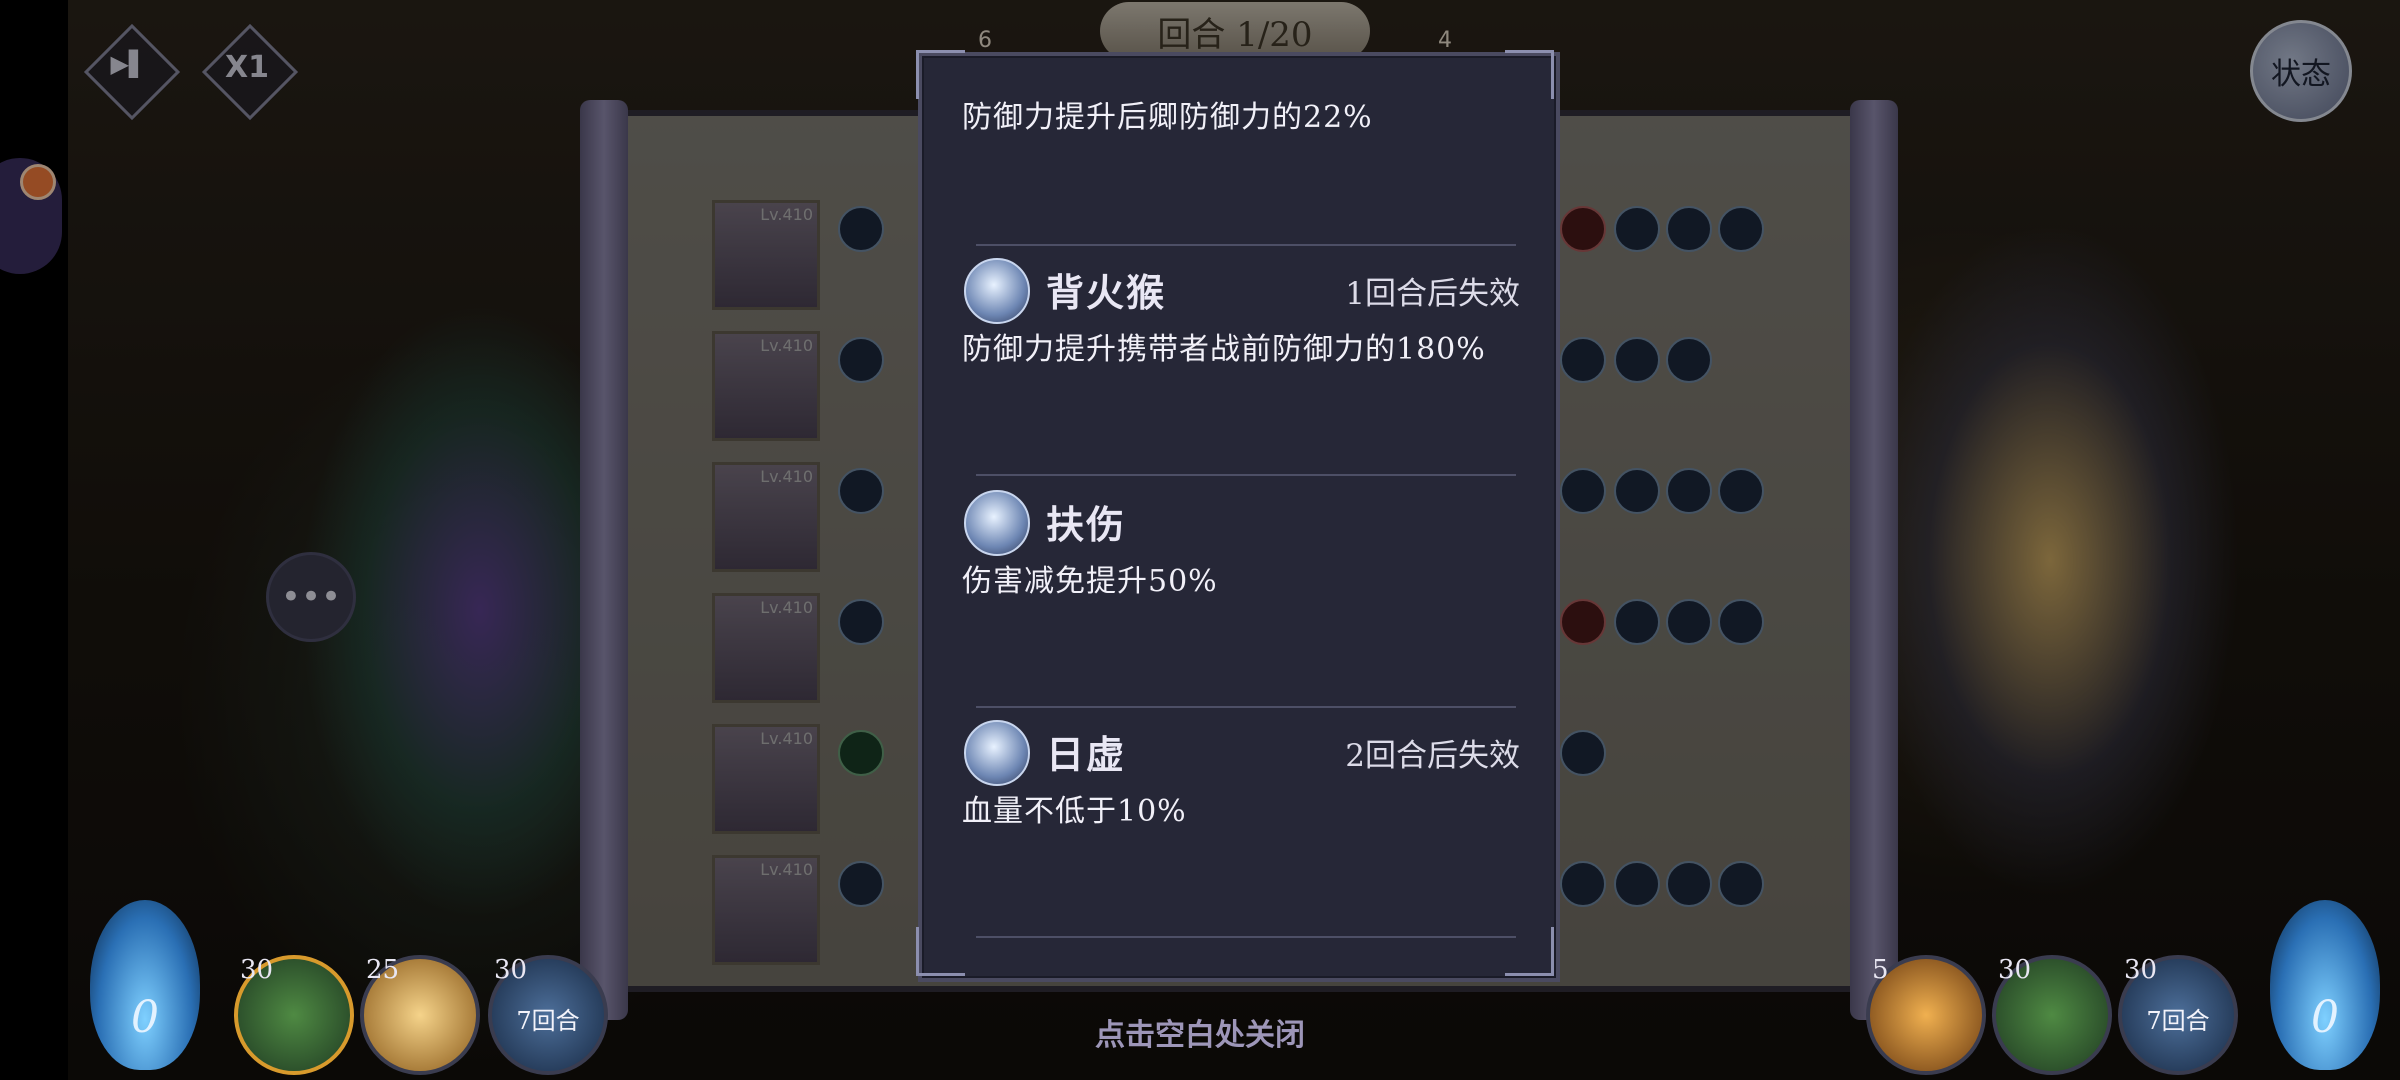 Image resolution: width=2400 pixels, height=1080 pixels. Describe the element at coordinates (1432, 756) in the screenshot. I see `buff-duration: 2回合后失效` at that location.